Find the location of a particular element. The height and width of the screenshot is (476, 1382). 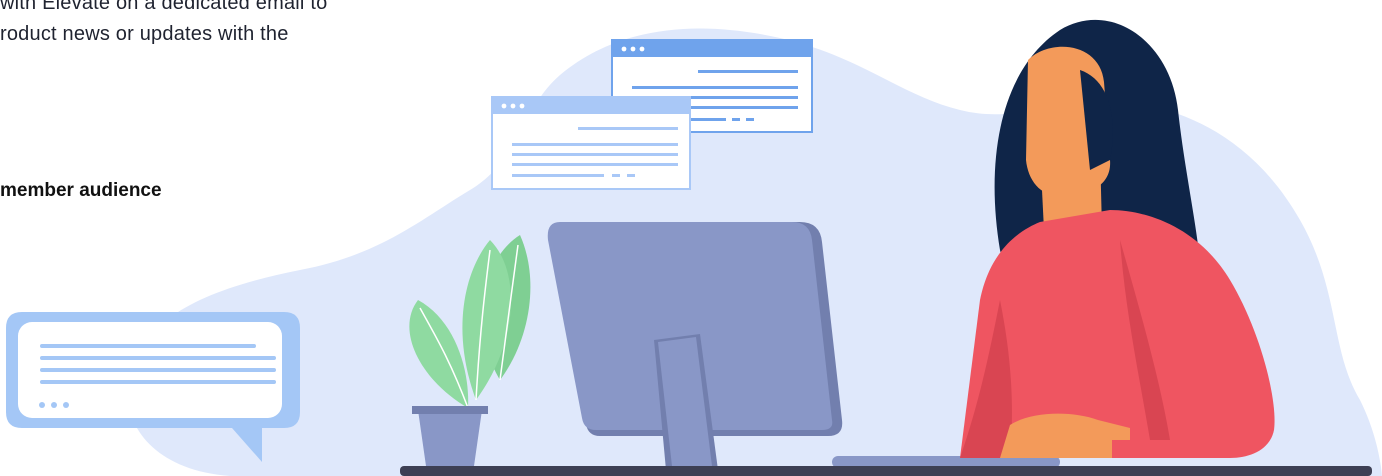

computer-monitor is located at coordinates (695, 346).